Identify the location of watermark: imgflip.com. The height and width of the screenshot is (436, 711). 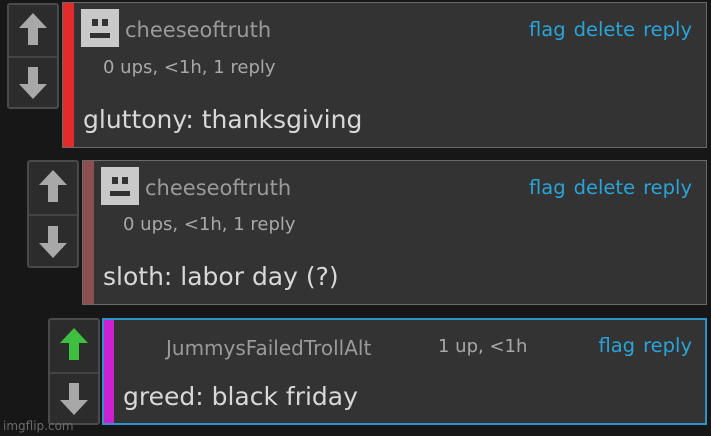
(38, 426).